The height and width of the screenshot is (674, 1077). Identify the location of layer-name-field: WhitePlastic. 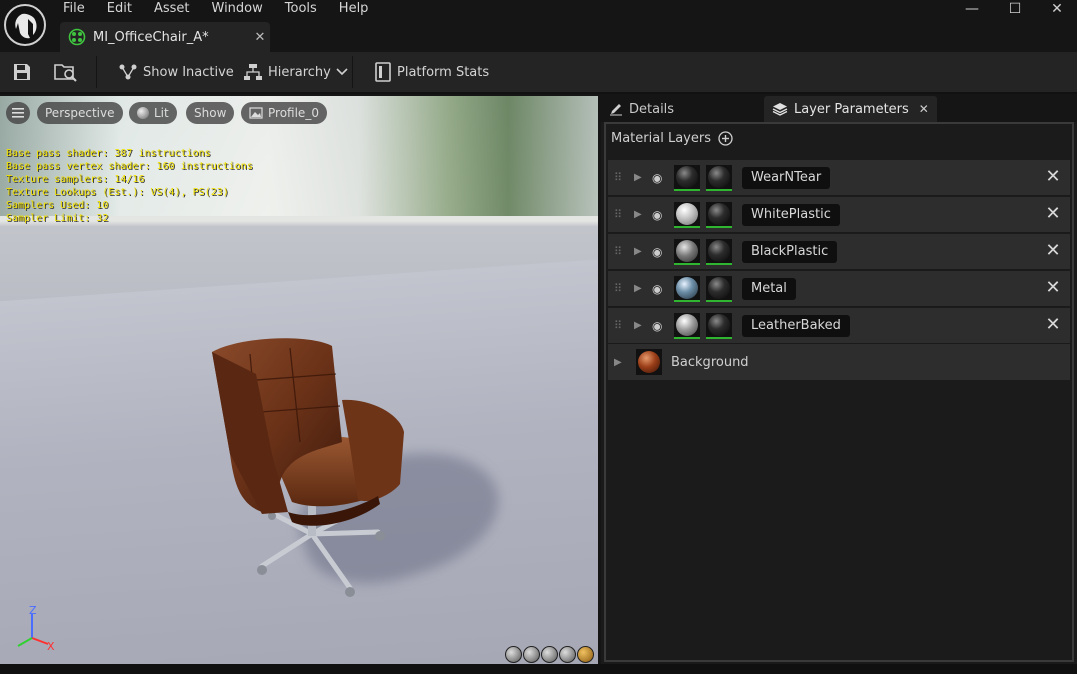
(791, 214).